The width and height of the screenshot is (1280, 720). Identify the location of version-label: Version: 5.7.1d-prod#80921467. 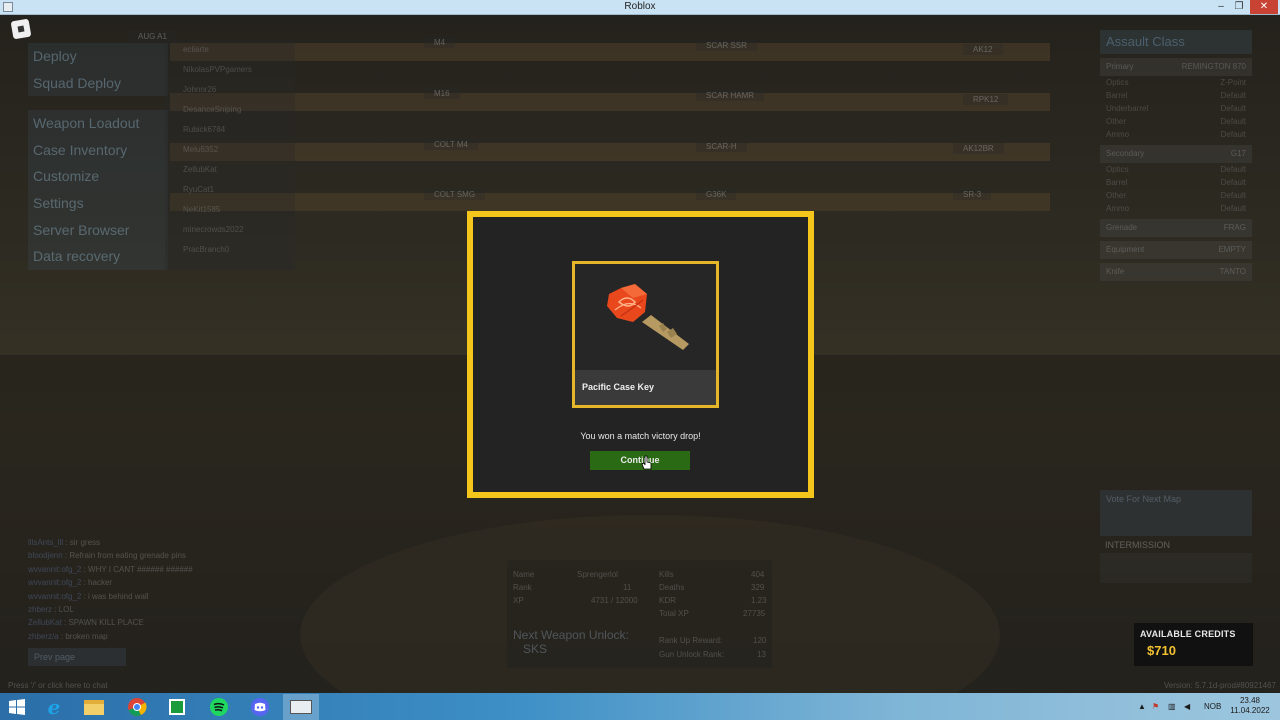
(1219, 685).